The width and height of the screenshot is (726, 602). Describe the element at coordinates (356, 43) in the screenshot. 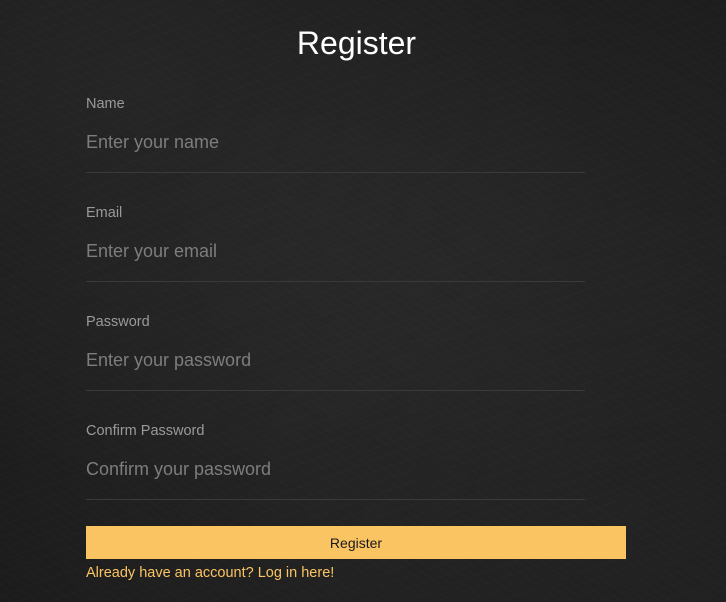

I see `page-title: Register` at that location.